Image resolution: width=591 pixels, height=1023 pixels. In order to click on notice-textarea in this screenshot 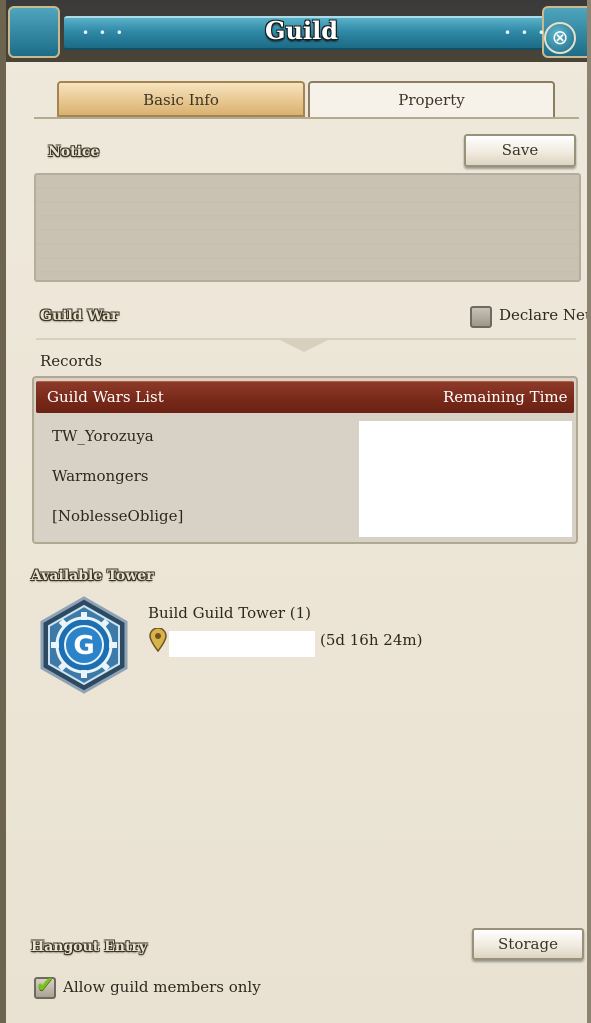, I will do `click(307, 227)`.